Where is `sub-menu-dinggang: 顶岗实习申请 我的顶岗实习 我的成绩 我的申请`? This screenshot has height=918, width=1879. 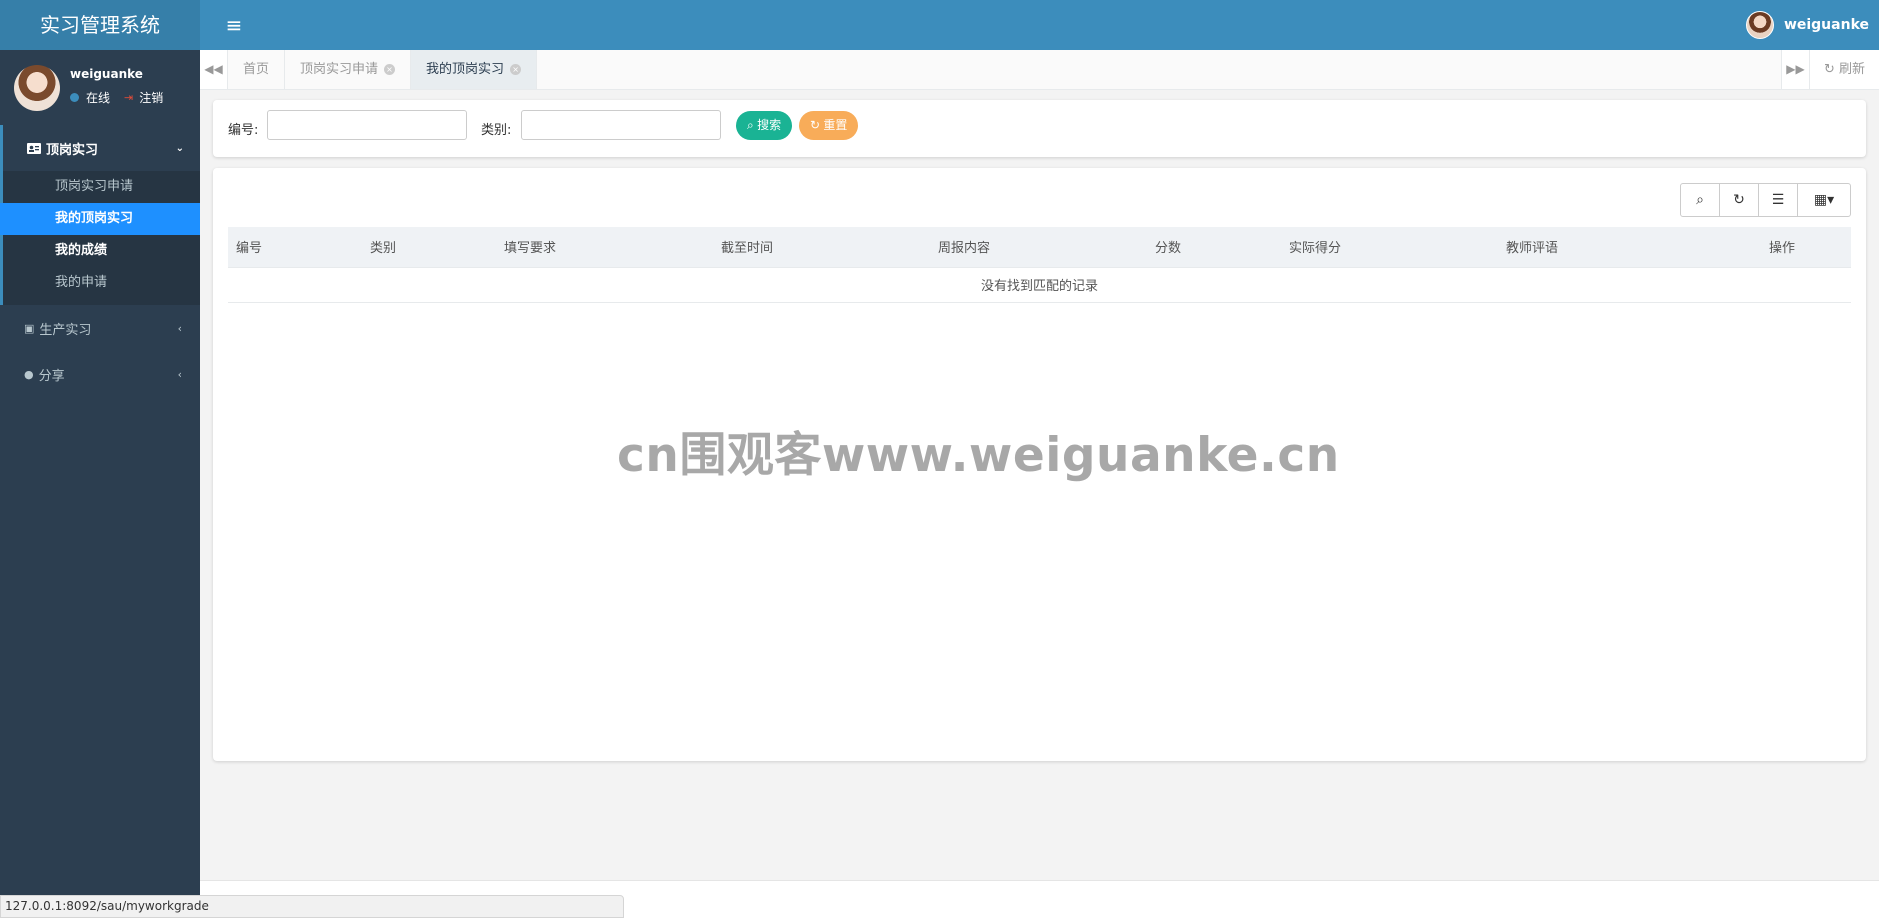
sub-menu-dinggang: 顶岗实习申请 我的顶岗实习 我的成绩 我的申请 is located at coordinates (100, 238).